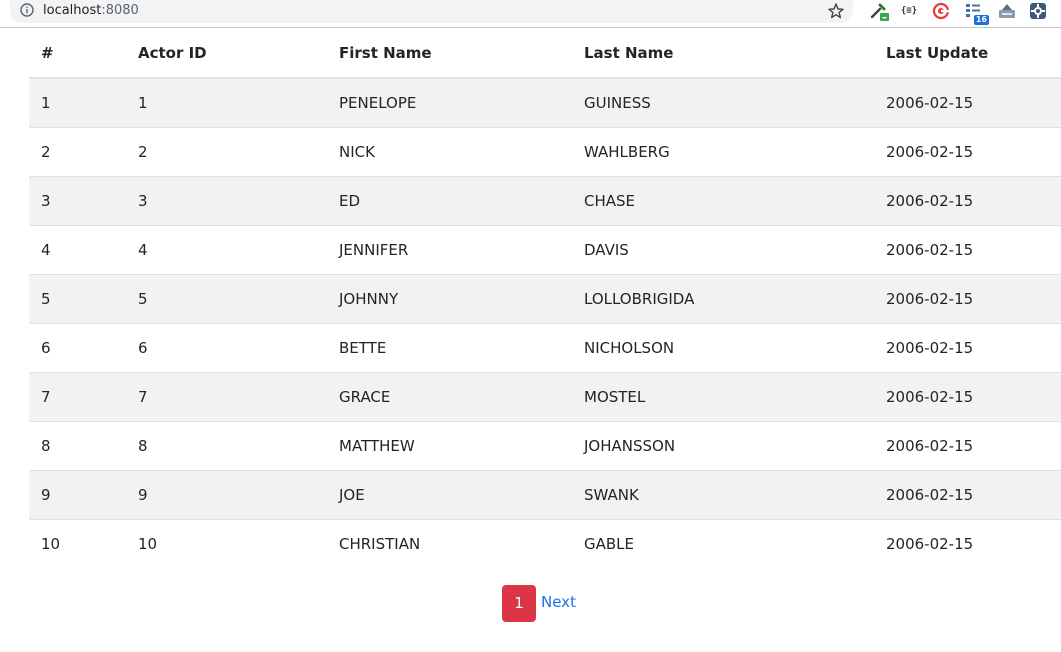  I want to click on table-row: 2 2 NICK WAHLBERG 2006-02-15, so click(545, 151).